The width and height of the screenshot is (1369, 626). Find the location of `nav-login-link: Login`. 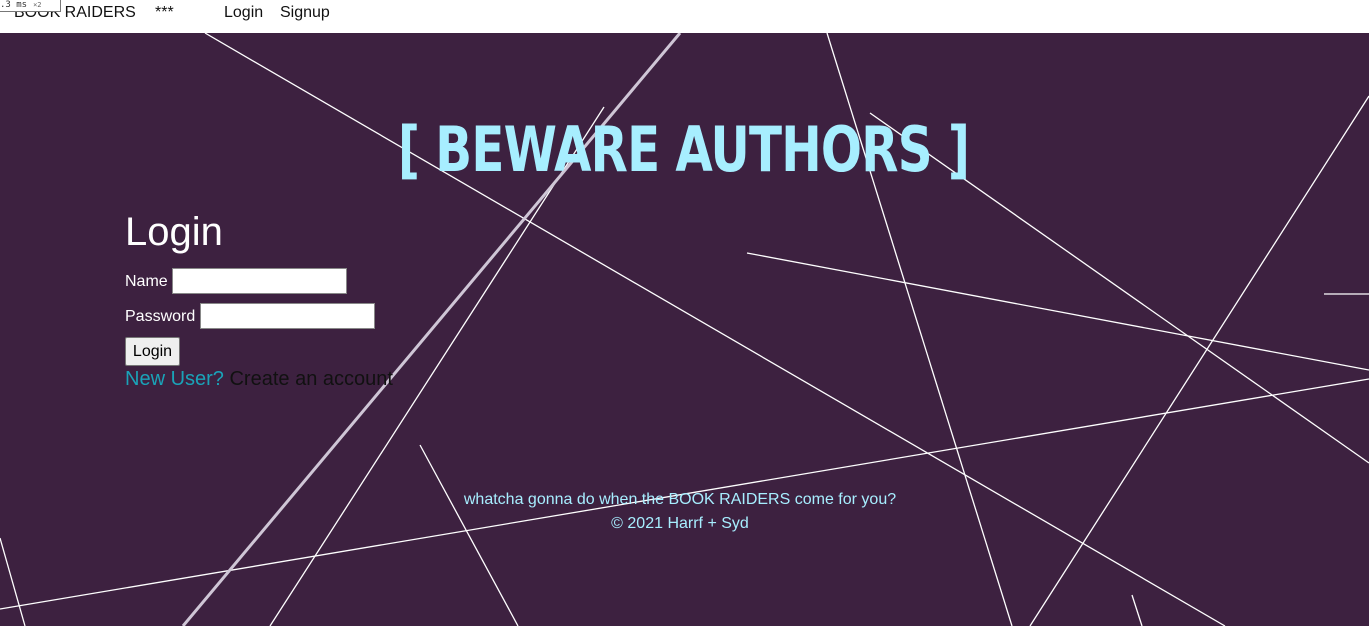

nav-login-link: Login is located at coordinates (243, 13).